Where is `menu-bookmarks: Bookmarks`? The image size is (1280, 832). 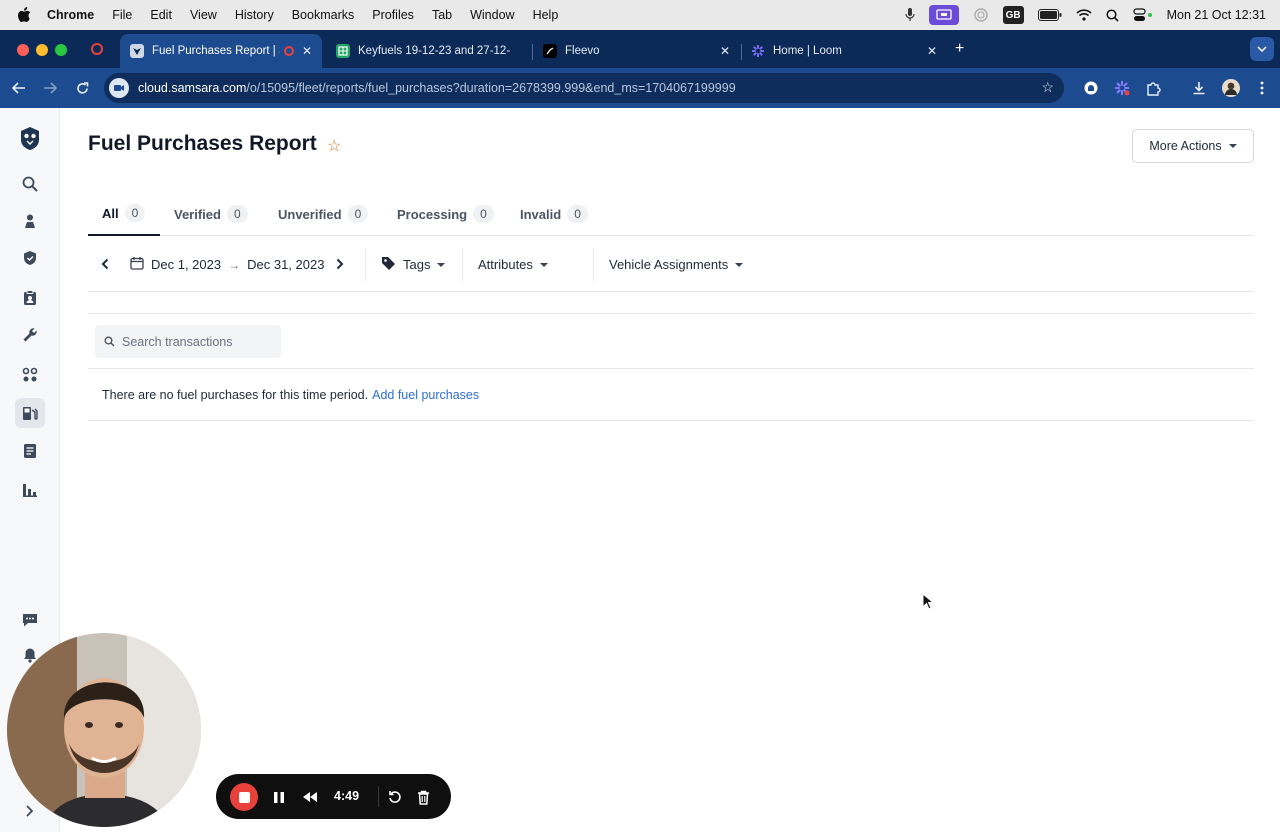 menu-bookmarks: Bookmarks is located at coordinates (323, 15).